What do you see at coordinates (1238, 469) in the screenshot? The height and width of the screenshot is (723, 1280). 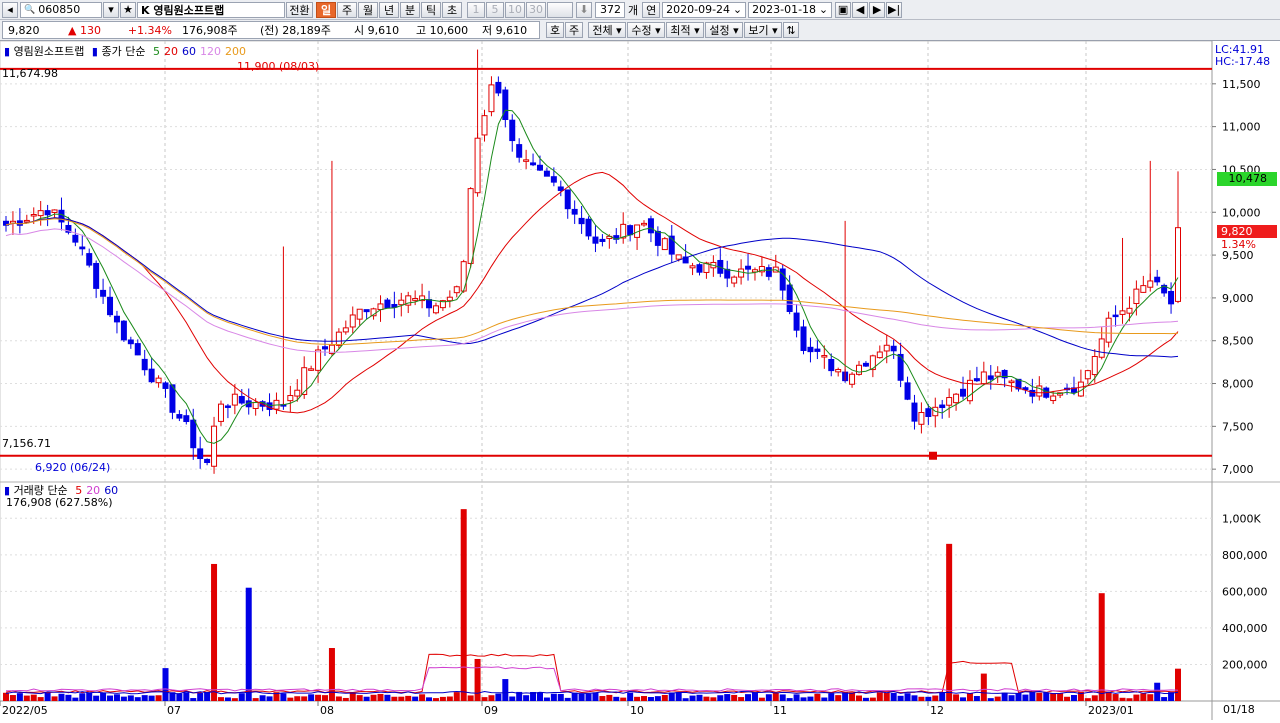 I see `y-tick-label: 7,000` at bounding box center [1238, 469].